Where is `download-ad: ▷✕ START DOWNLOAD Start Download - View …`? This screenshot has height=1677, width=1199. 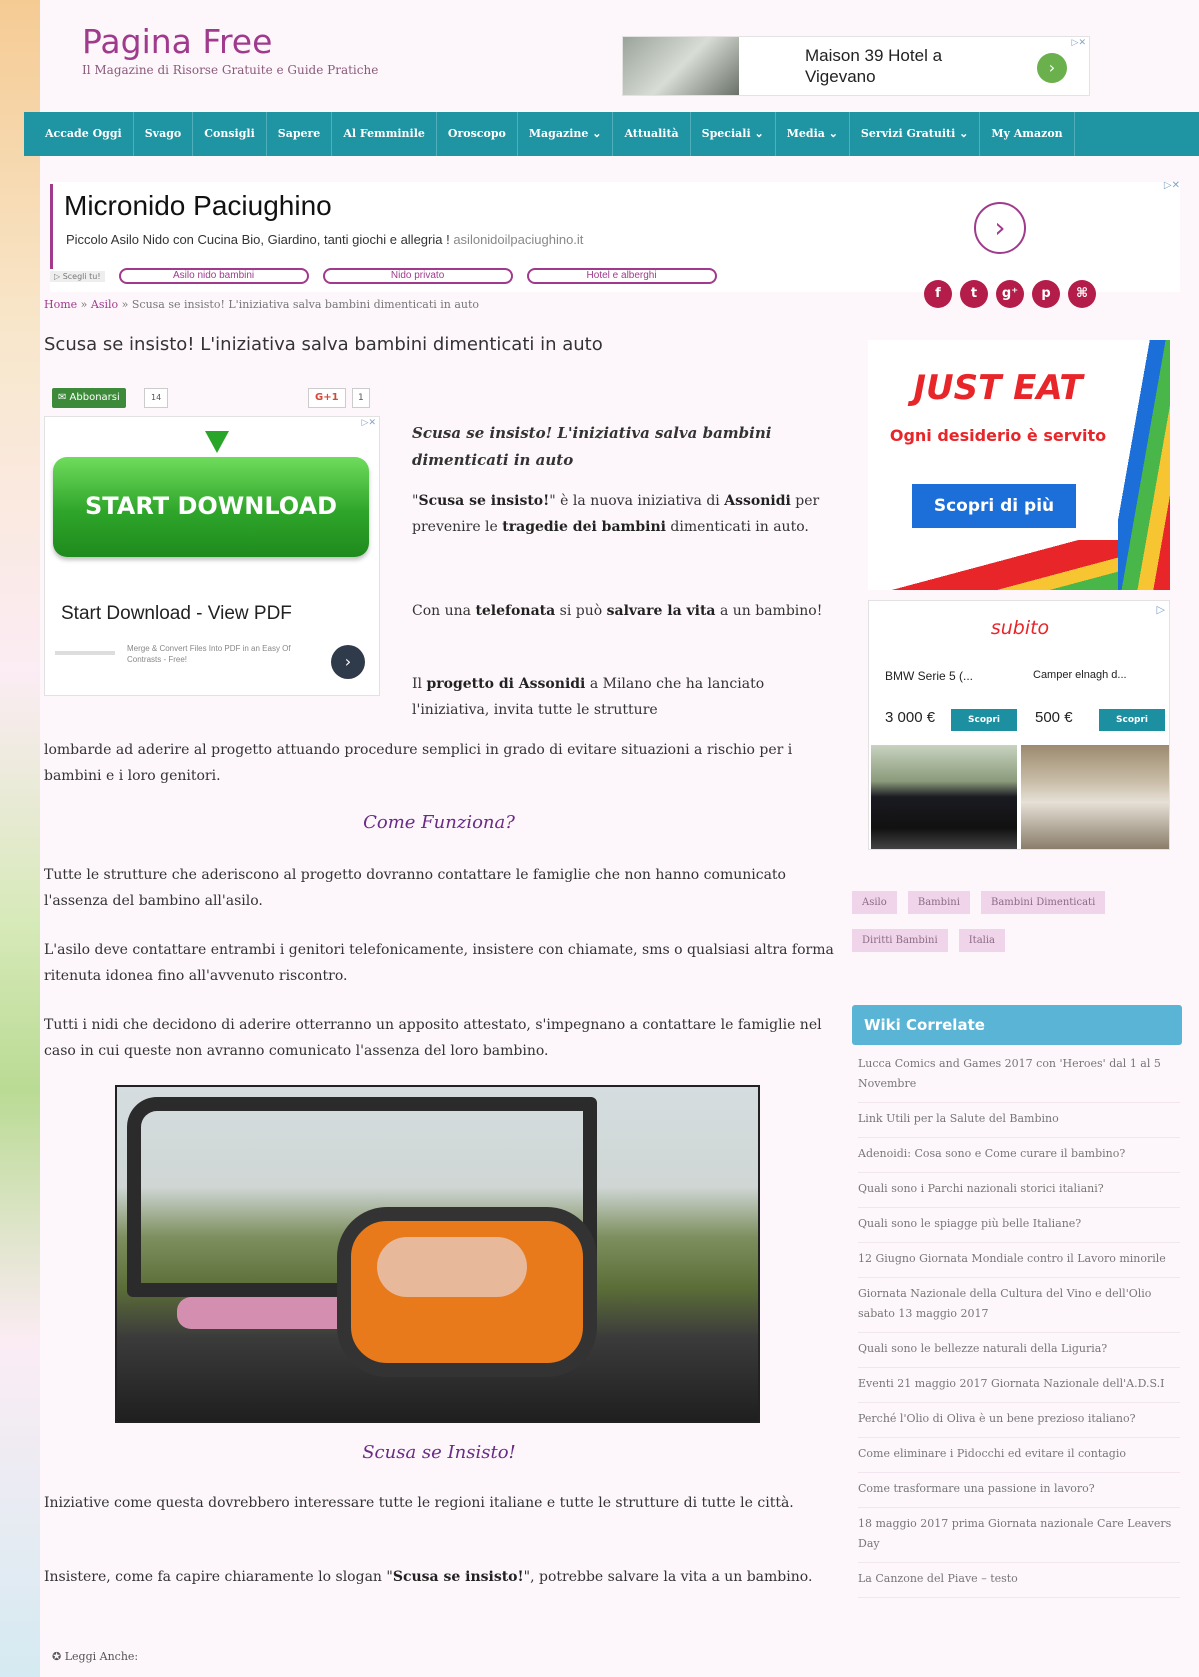
download-ad: ▷✕ START DOWNLOAD Start Download - View … is located at coordinates (212, 556).